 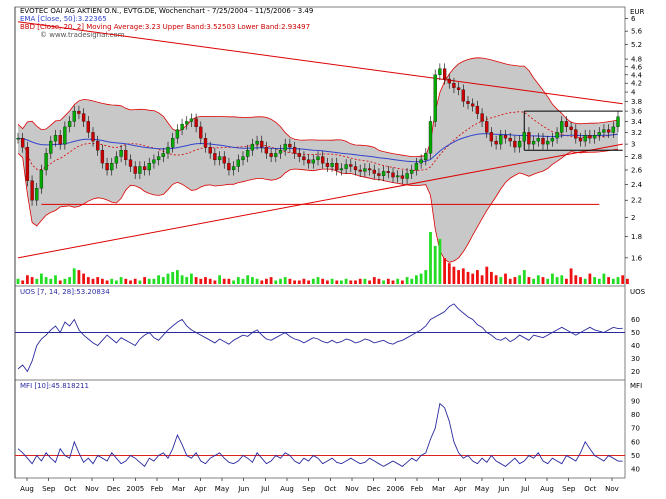 I want to click on price-tick-label: 2, so click(x=633, y=218).